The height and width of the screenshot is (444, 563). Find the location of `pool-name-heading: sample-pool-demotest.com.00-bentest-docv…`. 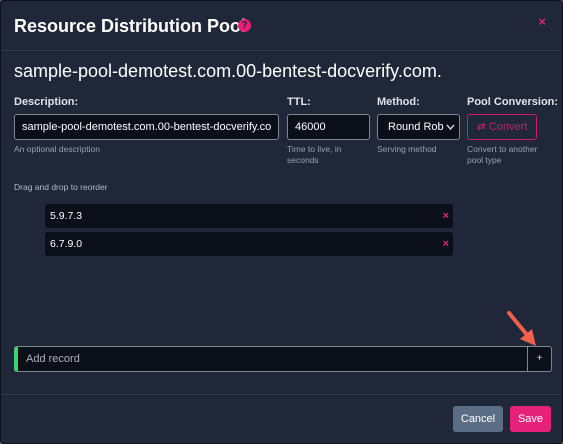

pool-name-heading: sample-pool-demotest.com.00-bentest-docv… is located at coordinates (228, 71).